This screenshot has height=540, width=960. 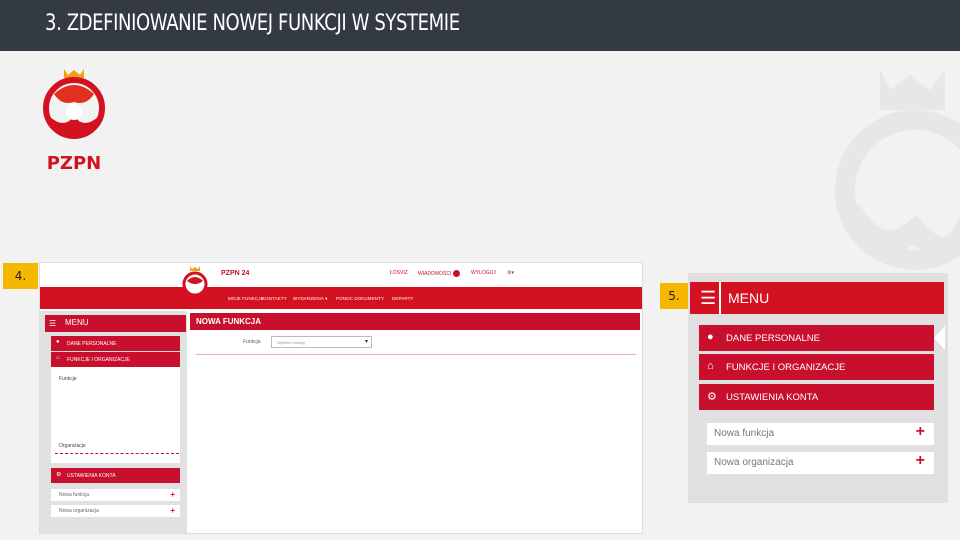 What do you see at coordinates (195, 285) in the screenshot?
I see `app-logo: PZPN` at bounding box center [195, 285].